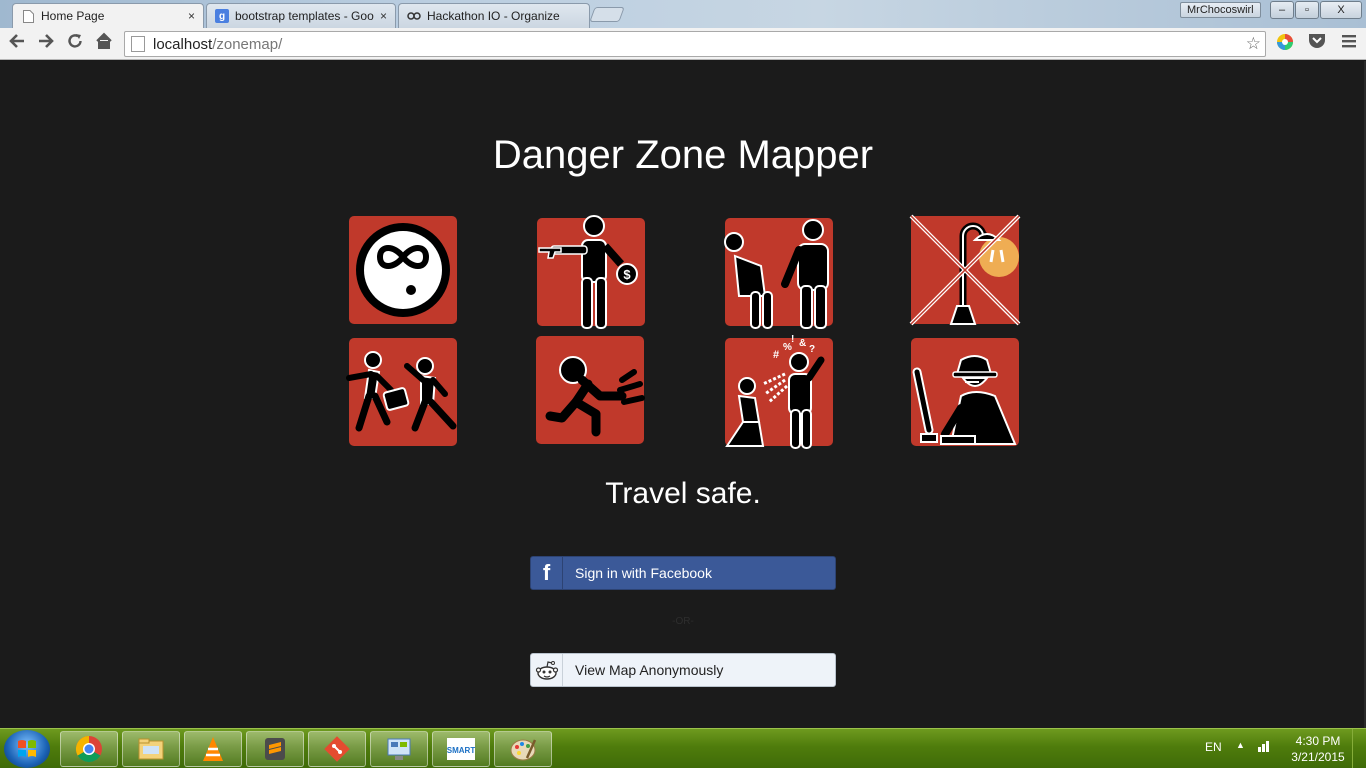 This screenshot has height=768, width=1366. I want to click on network-icon, so click(1264, 747).